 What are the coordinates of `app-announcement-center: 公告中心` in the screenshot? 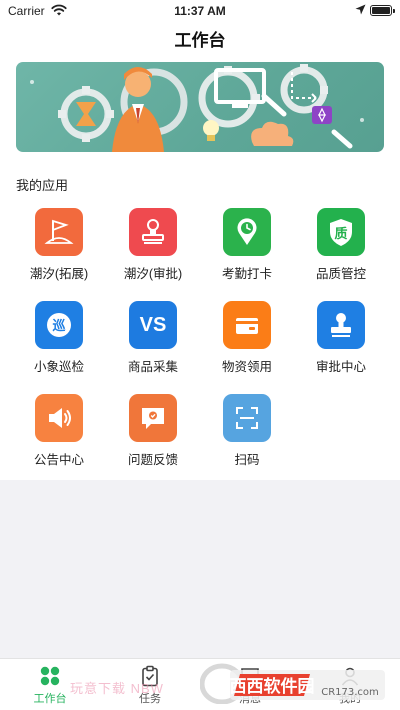 It's located at (59, 431).